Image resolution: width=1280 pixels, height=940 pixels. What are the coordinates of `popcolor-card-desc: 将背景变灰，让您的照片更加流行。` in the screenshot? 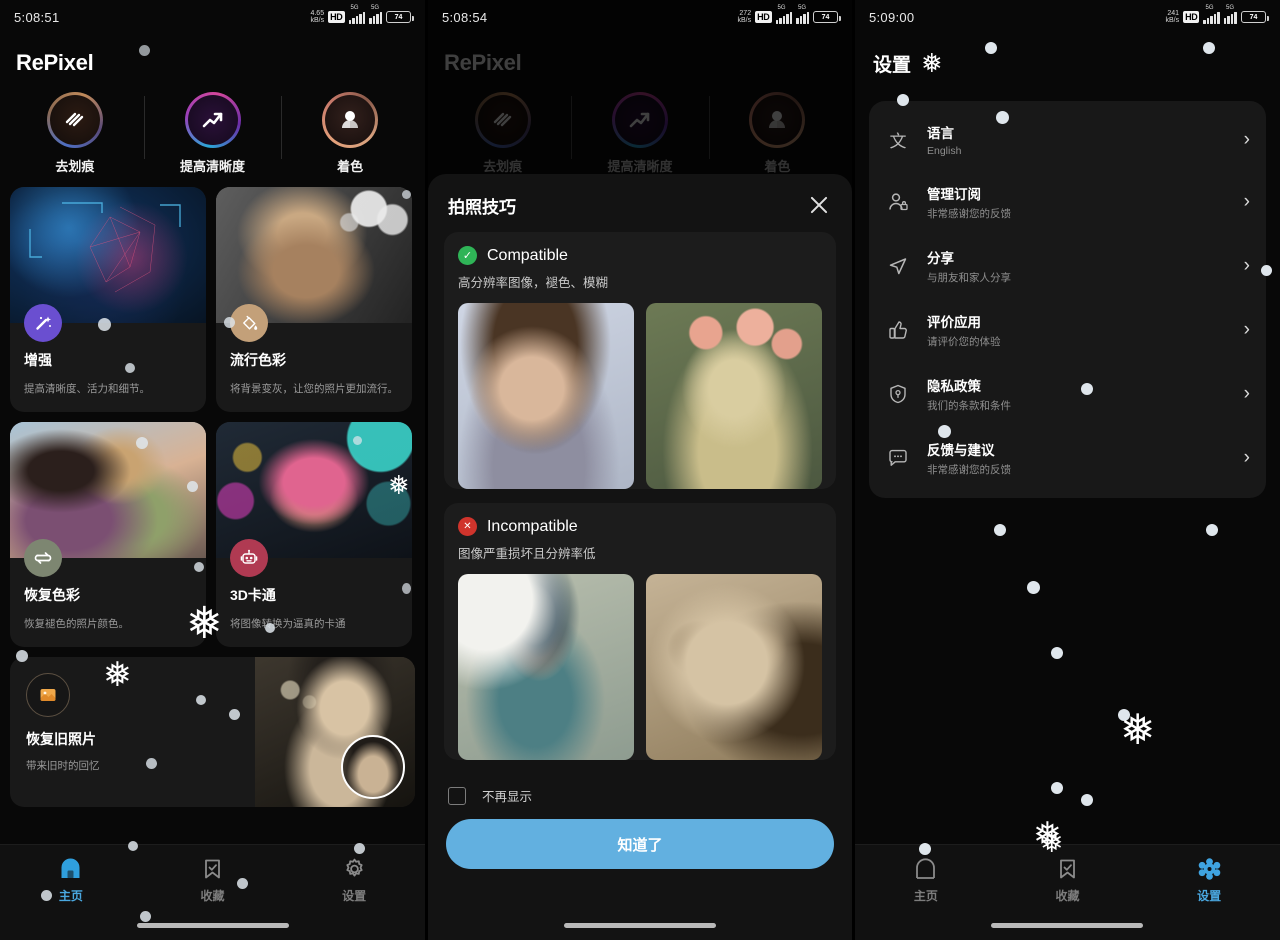 It's located at (314, 389).